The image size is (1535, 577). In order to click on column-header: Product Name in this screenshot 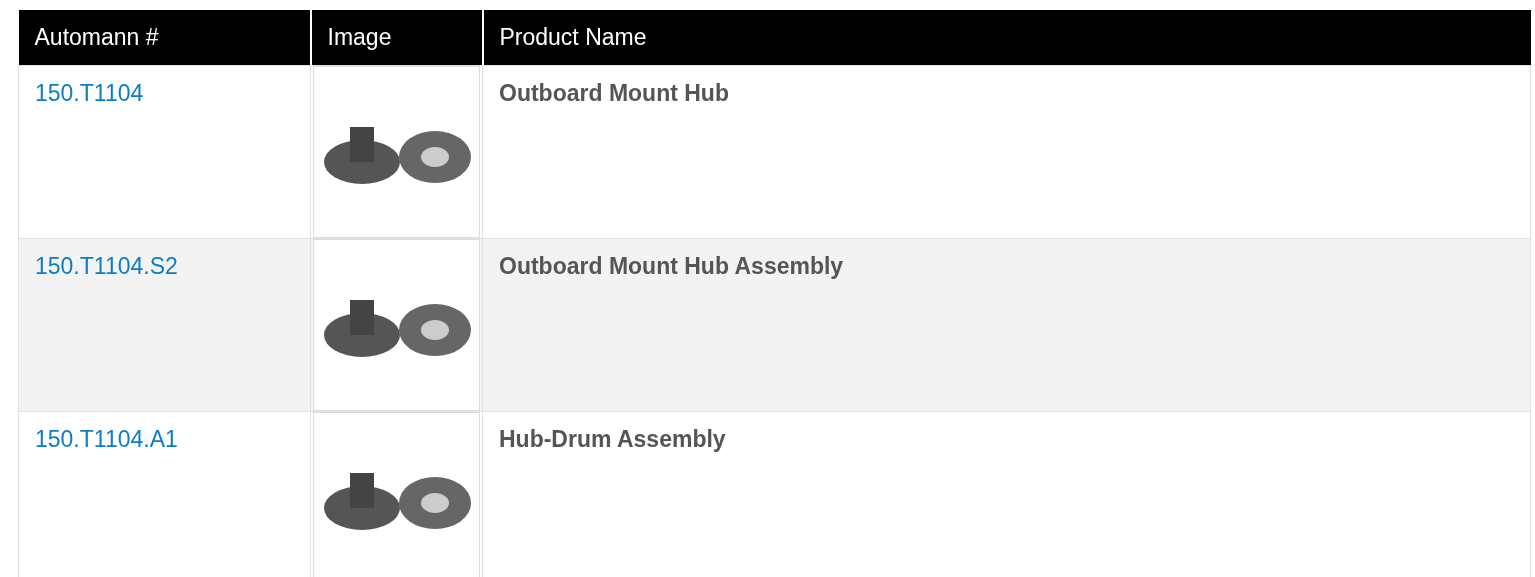, I will do `click(1006, 38)`.